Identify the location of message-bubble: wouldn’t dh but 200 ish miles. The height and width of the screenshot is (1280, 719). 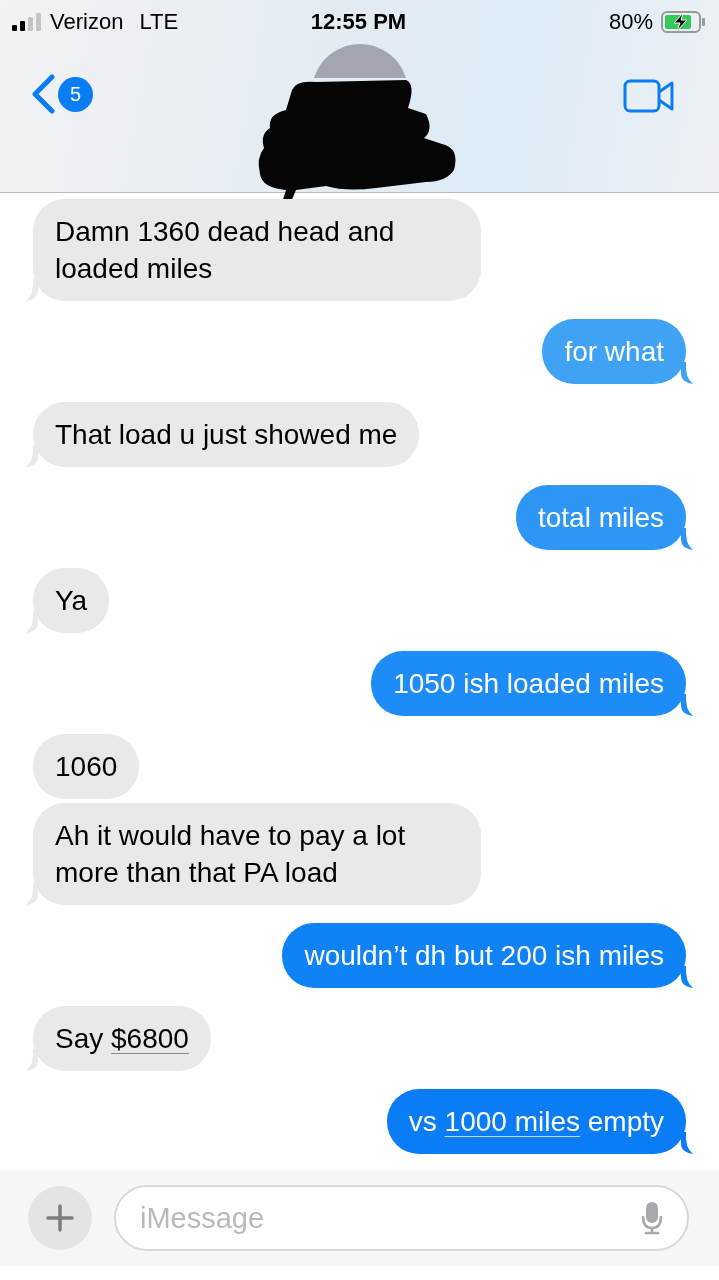
(484, 955).